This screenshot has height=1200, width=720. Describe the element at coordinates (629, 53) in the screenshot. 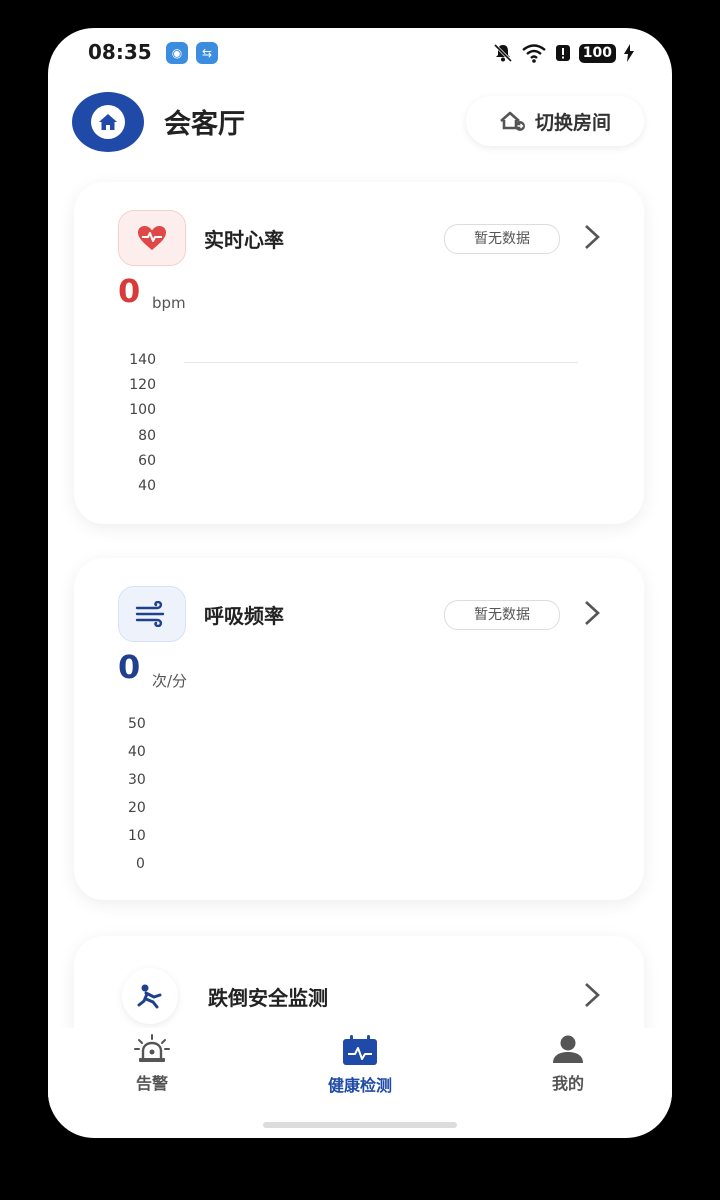

I see `charging-icon` at that location.